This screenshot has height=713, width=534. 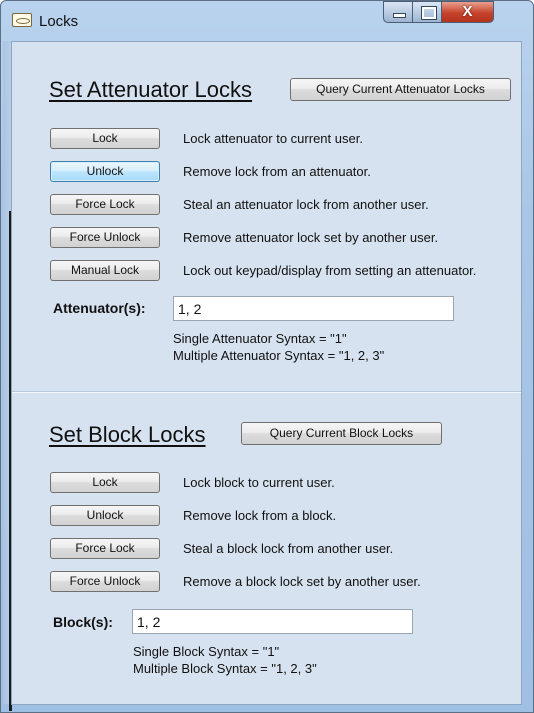 I want to click on attenuator-manual-lock-button: Manual Lock, so click(x=105, y=270).